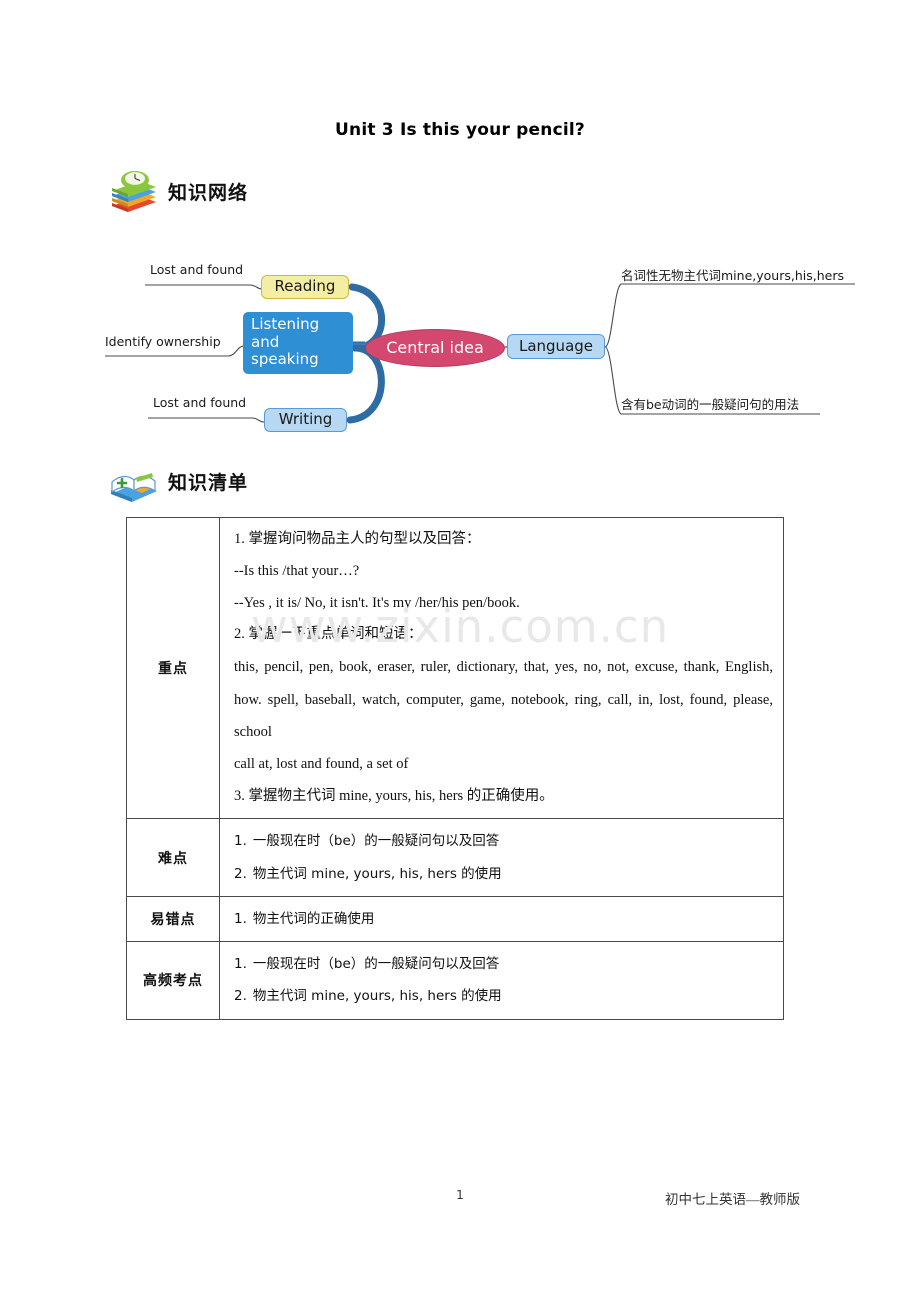 The height and width of the screenshot is (1302, 920). I want to click on section-heading-label: 知识网络, so click(208, 192).